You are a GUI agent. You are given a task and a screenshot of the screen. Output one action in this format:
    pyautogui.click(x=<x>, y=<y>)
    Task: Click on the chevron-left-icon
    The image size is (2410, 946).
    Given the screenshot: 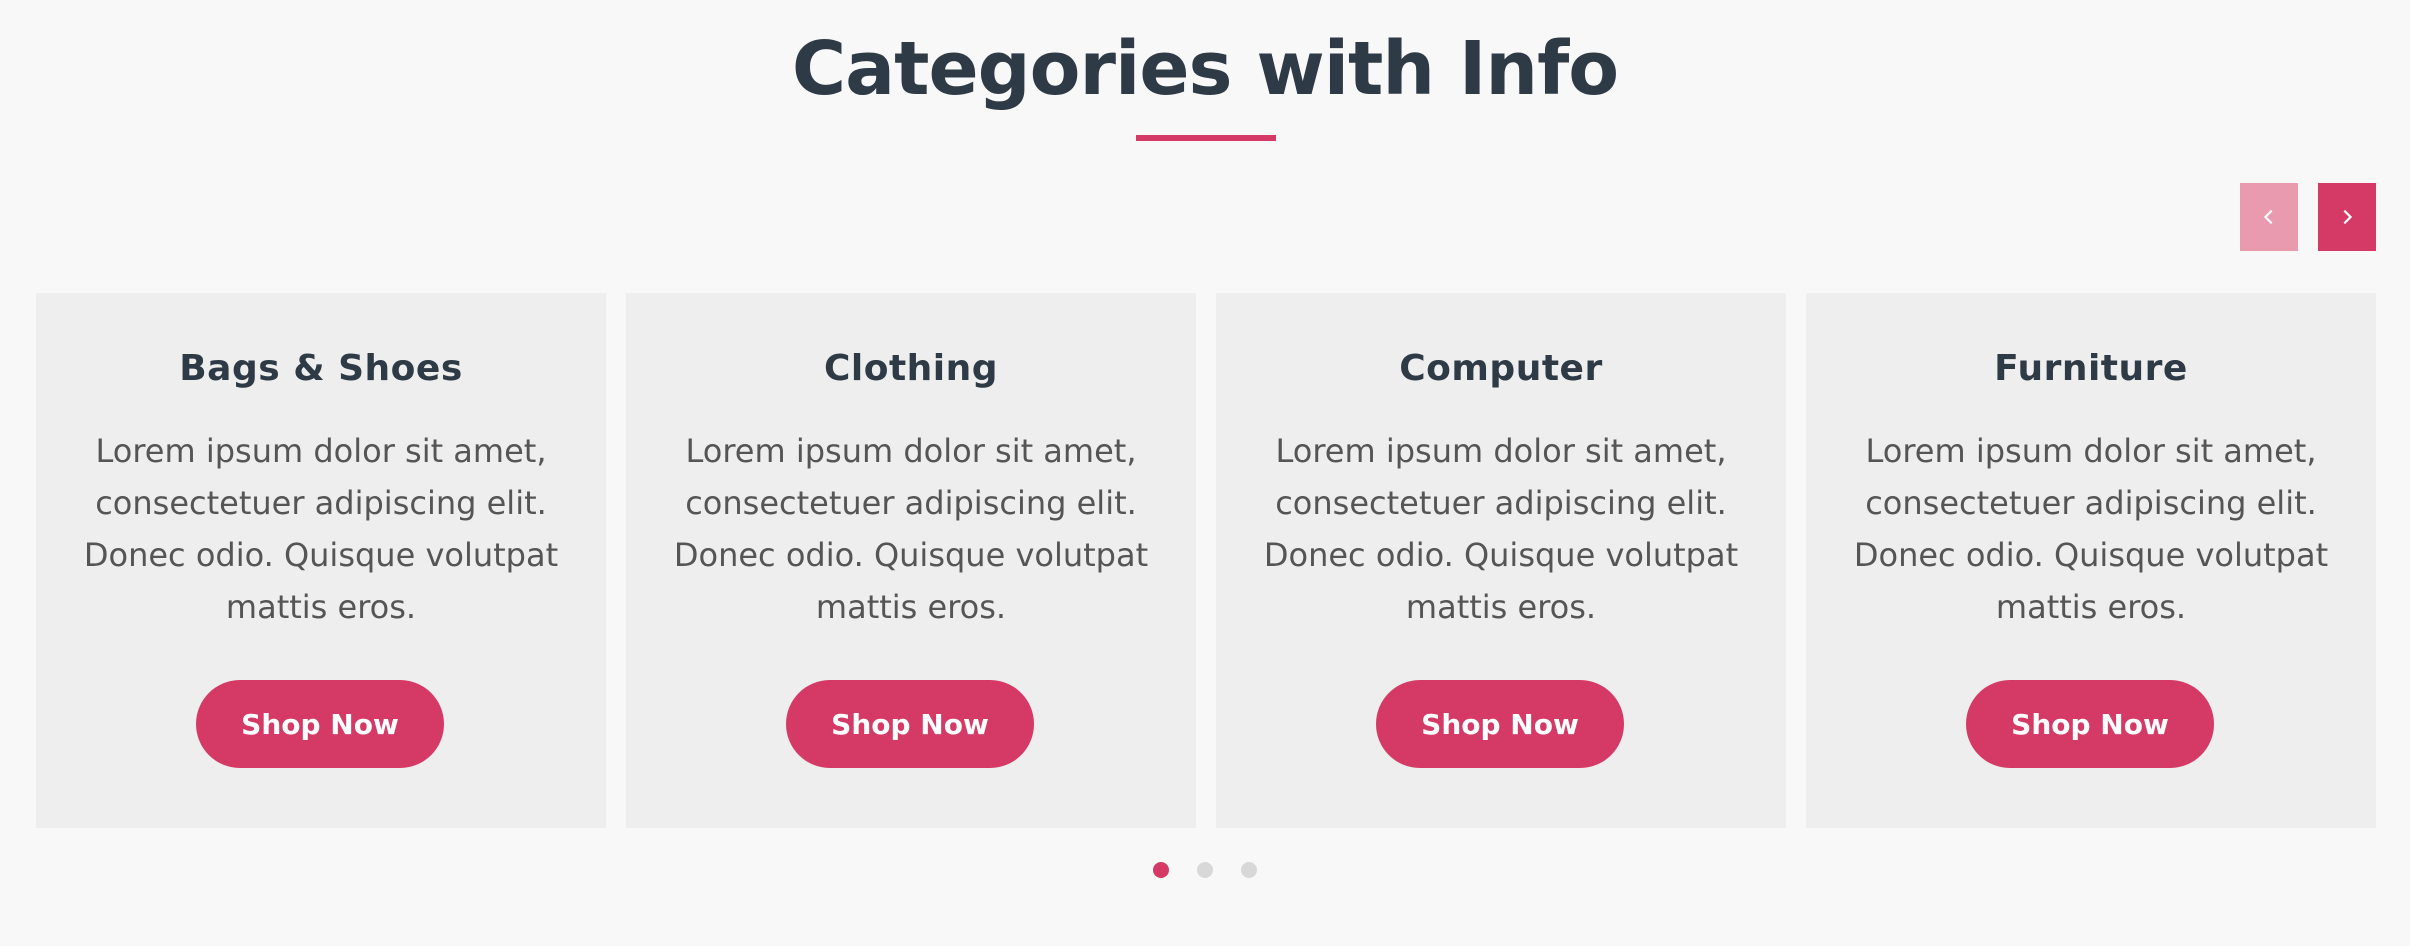 What is the action you would take?
    pyautogui.click(x=2268, y=217)
    